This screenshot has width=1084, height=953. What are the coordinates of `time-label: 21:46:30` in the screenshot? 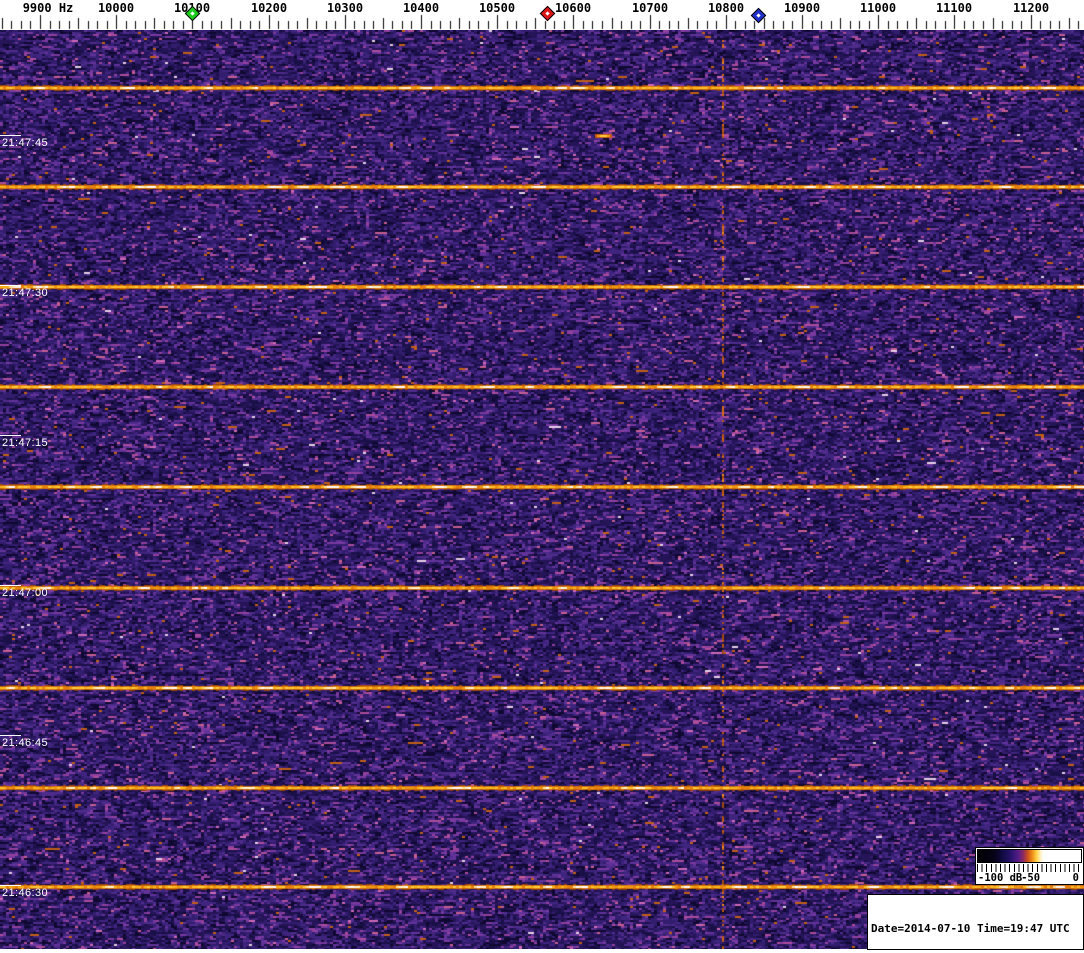 It's located at (25, 893).